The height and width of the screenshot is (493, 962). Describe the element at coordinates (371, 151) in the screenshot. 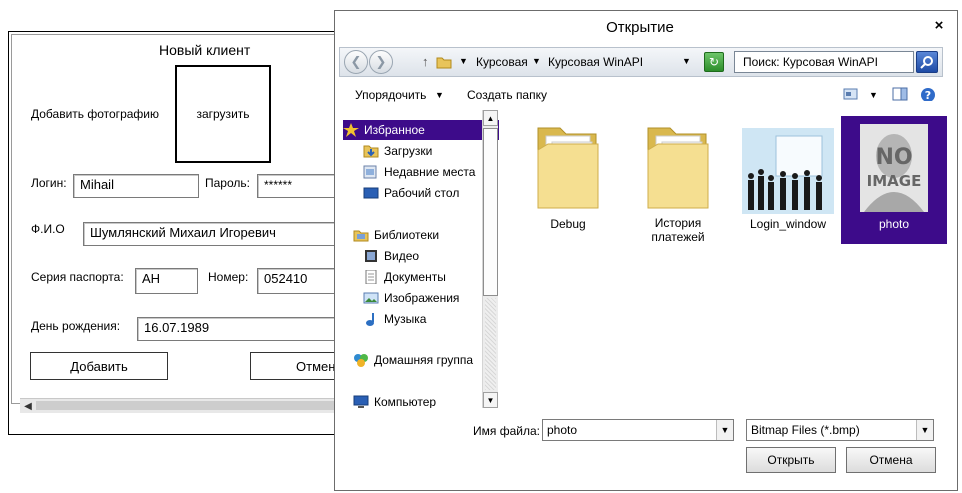

I see `downloads-folder-icon` at that location.